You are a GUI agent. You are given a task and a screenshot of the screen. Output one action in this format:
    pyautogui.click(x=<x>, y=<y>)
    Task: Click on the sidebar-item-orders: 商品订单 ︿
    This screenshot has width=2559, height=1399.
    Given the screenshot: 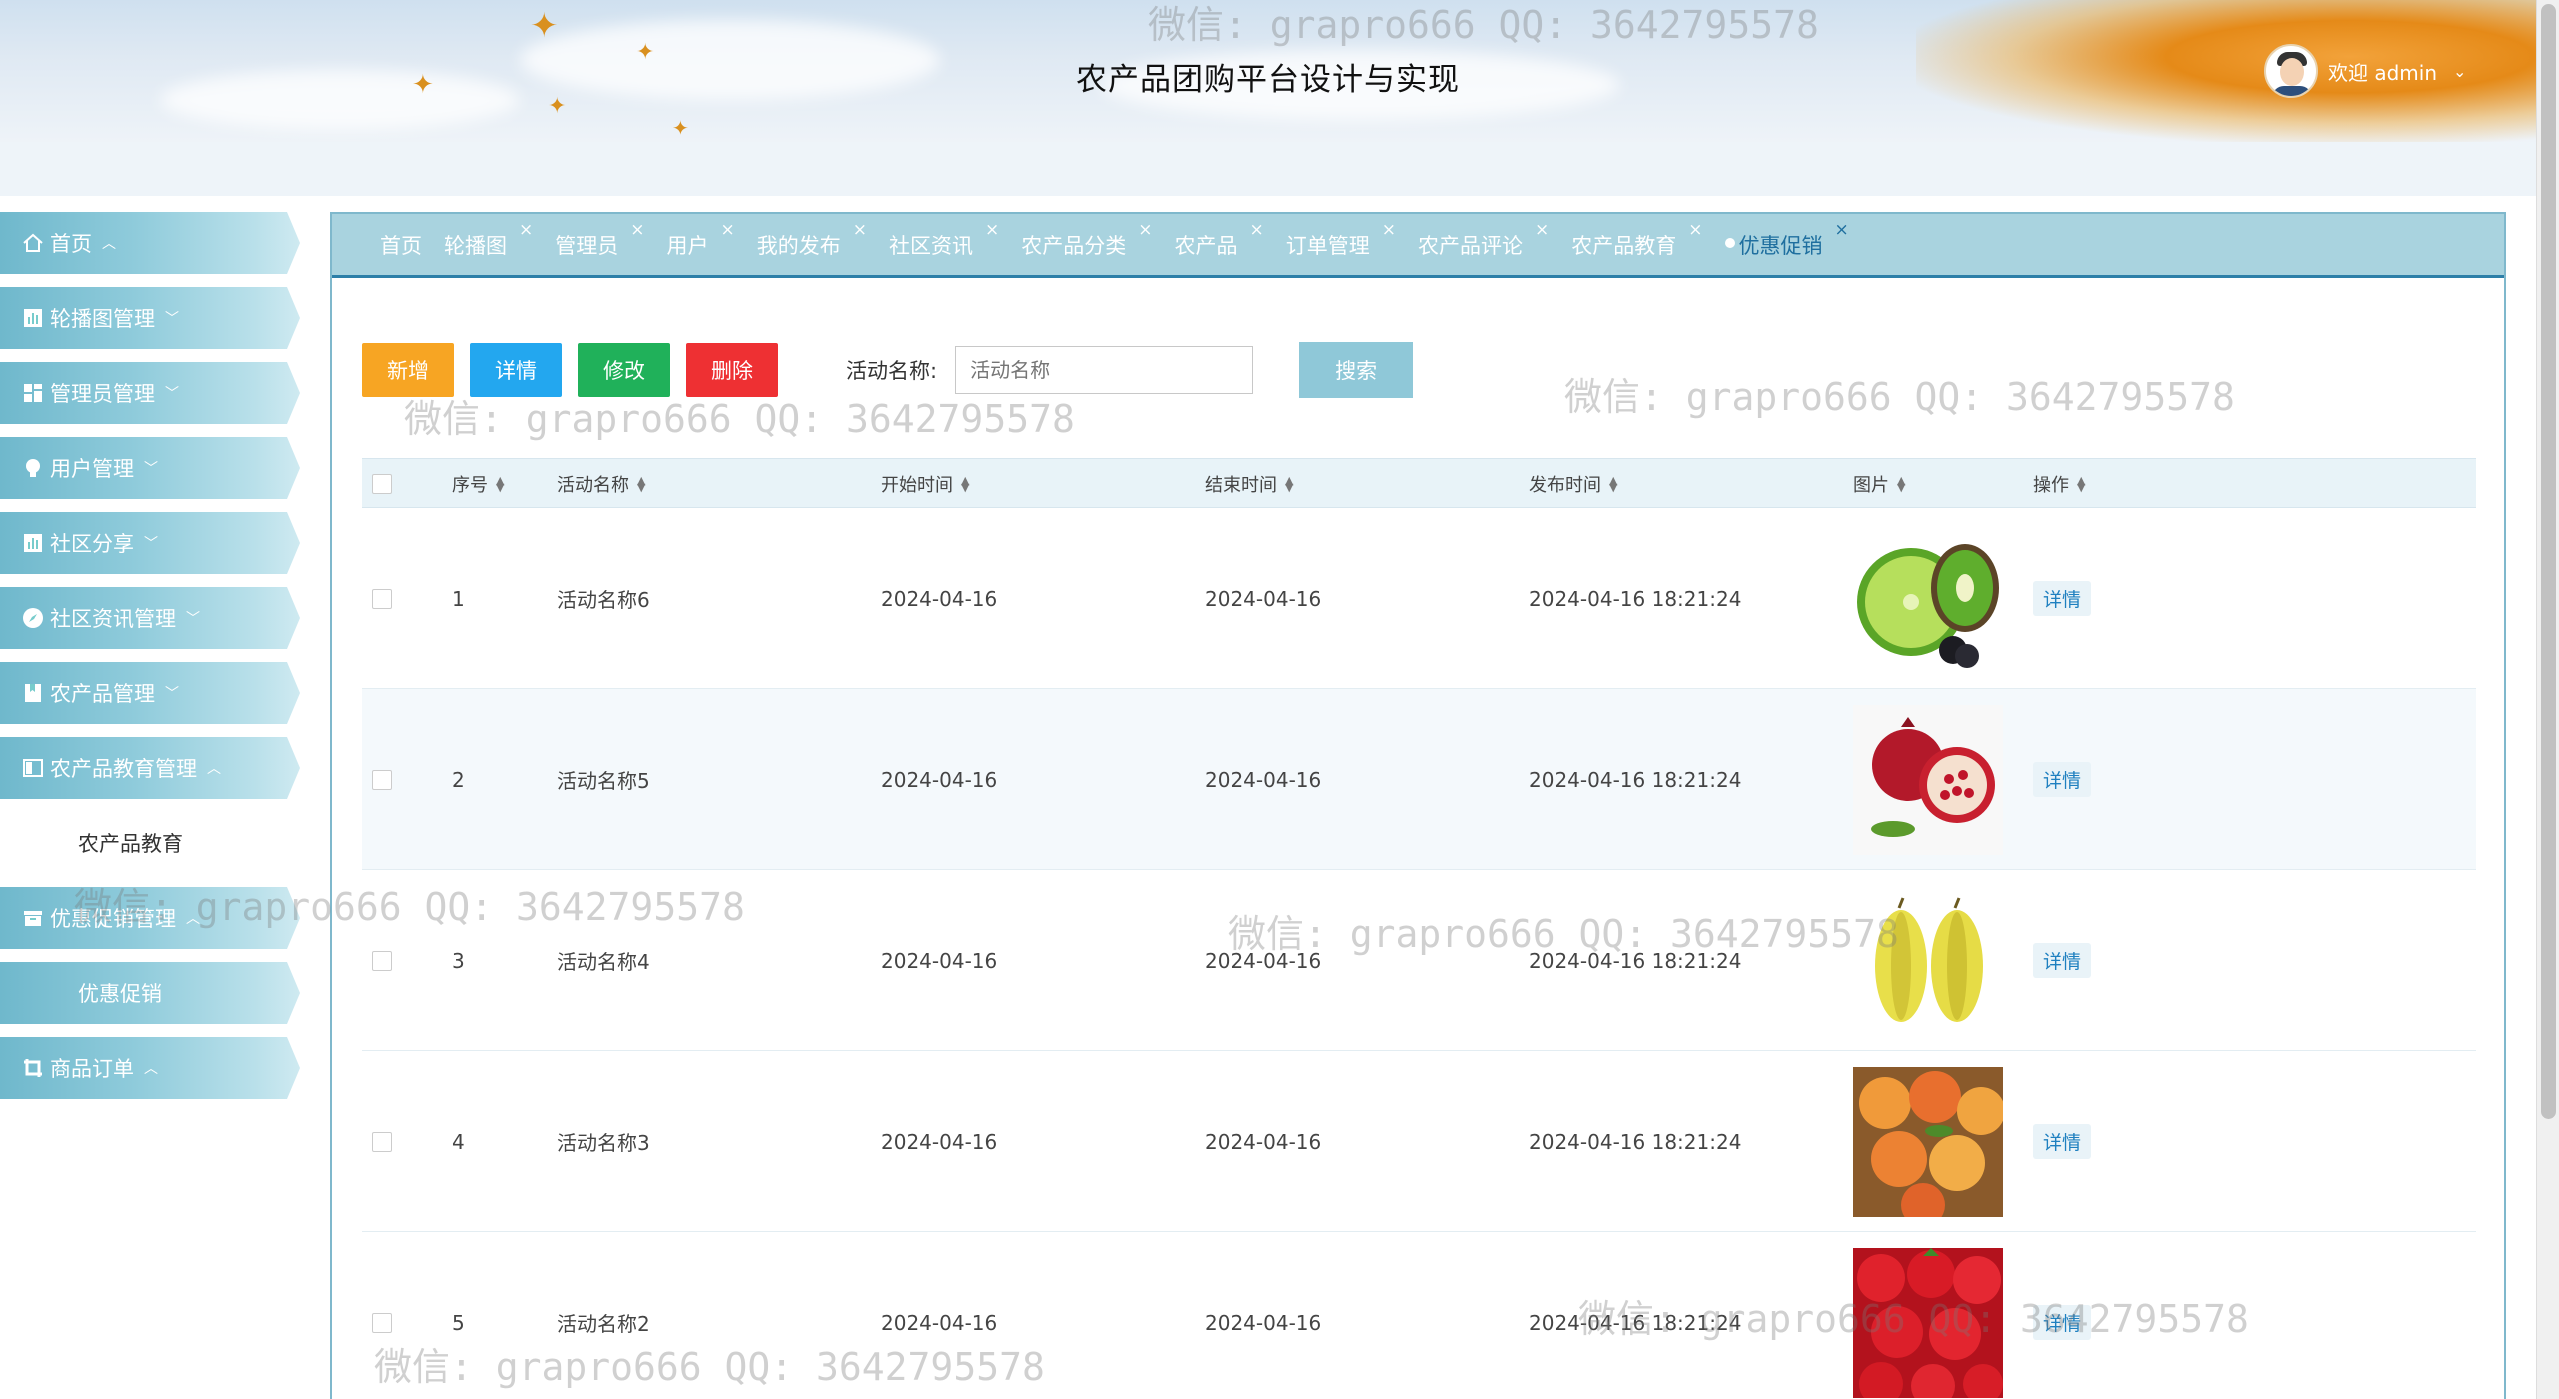 What is the action you would take?
    pyautogui.click(x=150, y=1068)
    